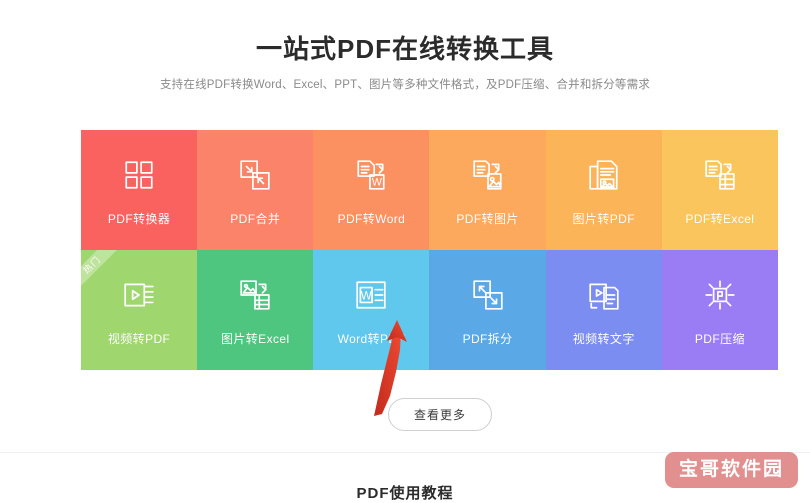  Describe the element at coordinates (255, 295) in the screenshot. I see `image-to-excel-icon` at that location.